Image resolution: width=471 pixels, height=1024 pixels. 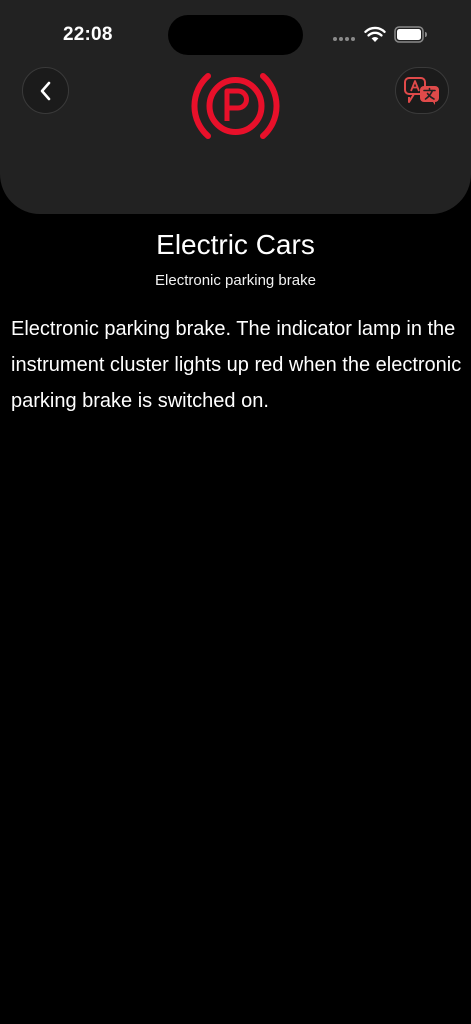 I want to click on cellular-signal-icon, so click(x=344, y=39).